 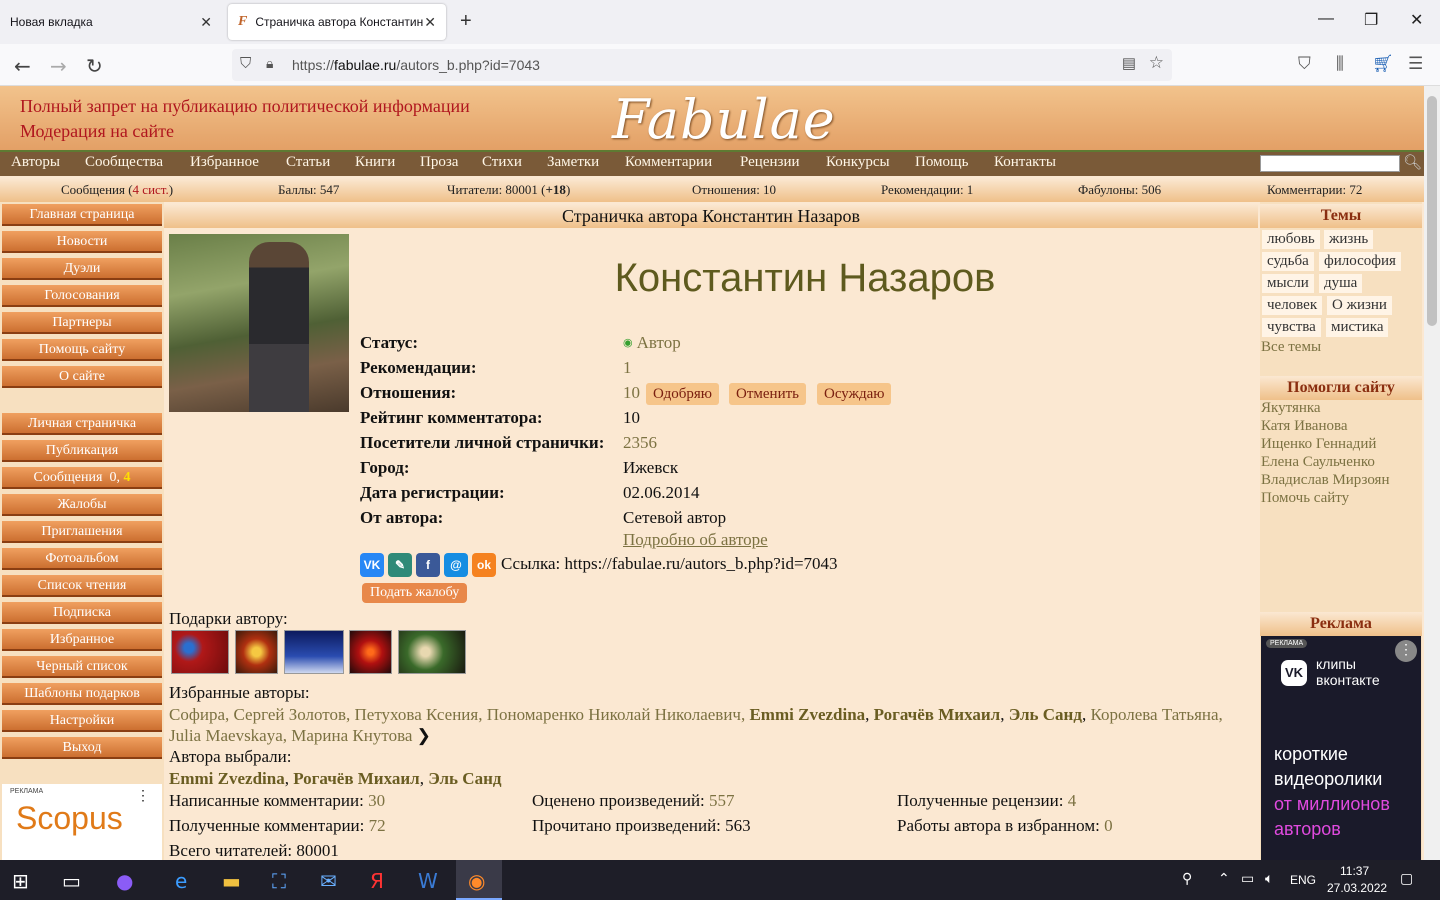 What do you see at coordinates (1291, 408) in the screenshot?
I see `helper-link: Якутянка` at bounding box center [1291, 408].